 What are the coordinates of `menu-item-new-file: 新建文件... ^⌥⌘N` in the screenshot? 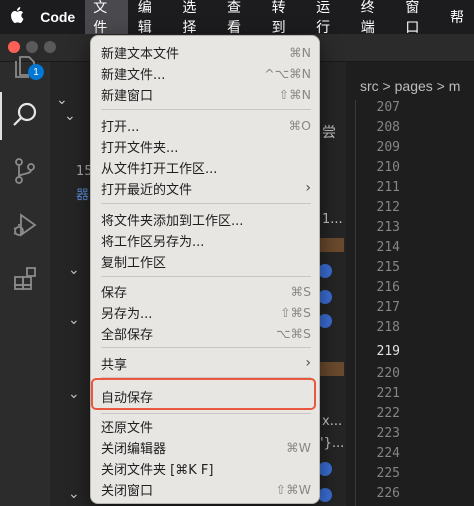 It's located at (206, 73).